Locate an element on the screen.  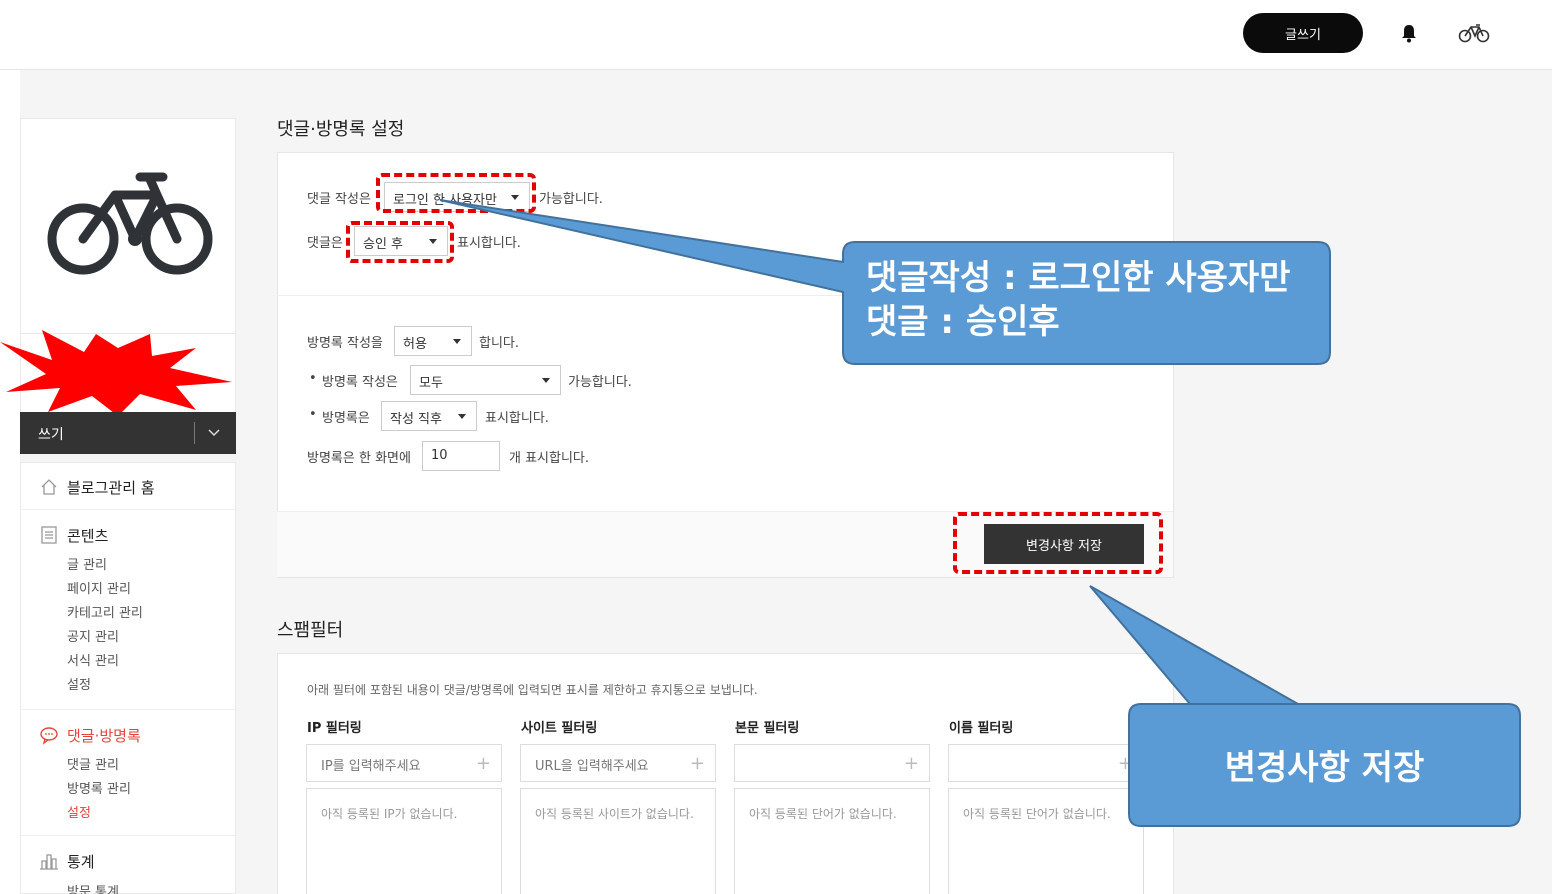
callout-comment-settings: 댓글작성 : 로그인한 사용자만 댓글 : 승인후 is located at coordinates (1078, 300).